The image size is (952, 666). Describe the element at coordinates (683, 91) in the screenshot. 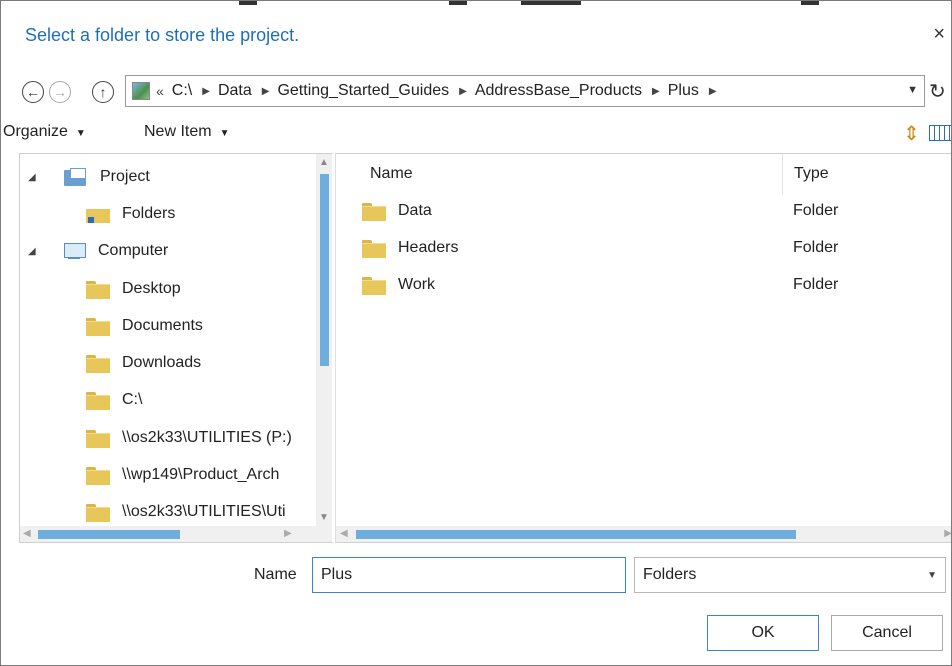

I see `crumb-plus: Plus` at that location.